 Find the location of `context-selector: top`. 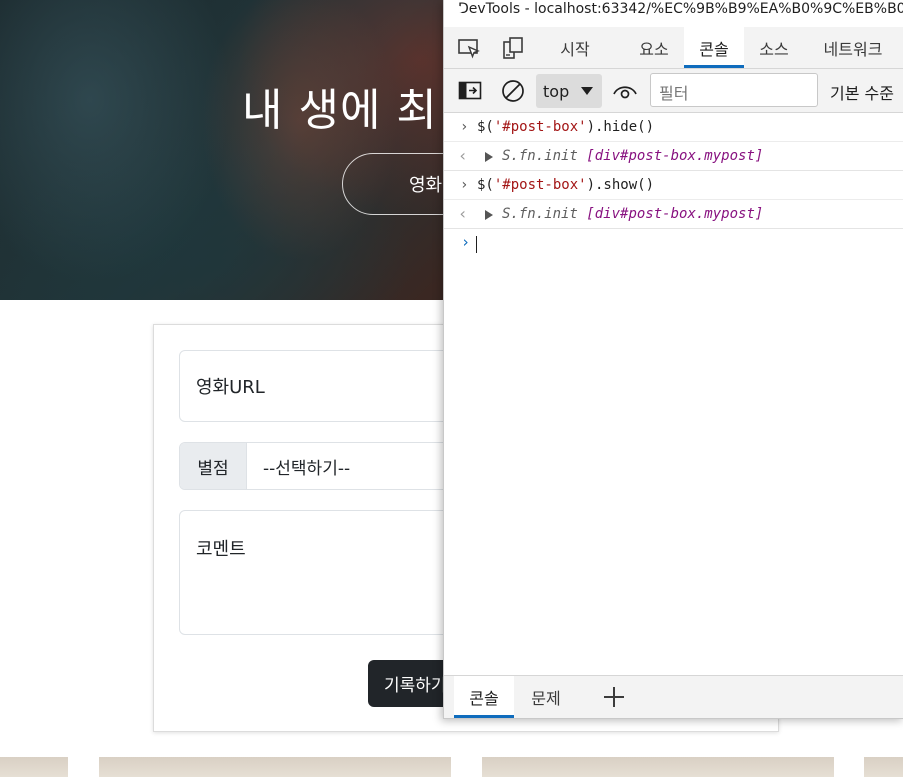

context-selector: top is located at coordinates (569, 91).